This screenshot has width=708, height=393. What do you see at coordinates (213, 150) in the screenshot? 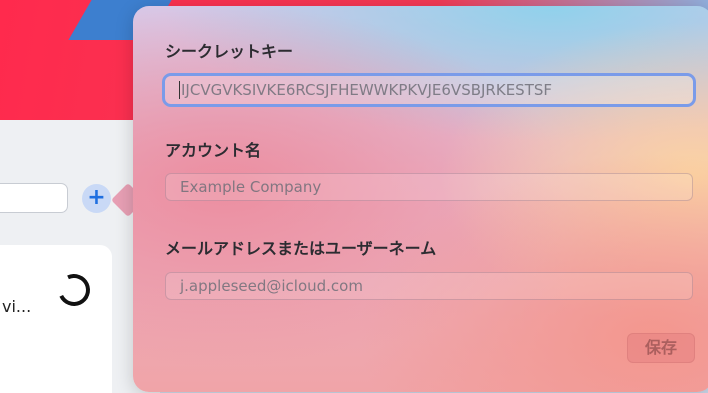
I see `account-name-label: アカウント名` at bounding box center [213, 150].